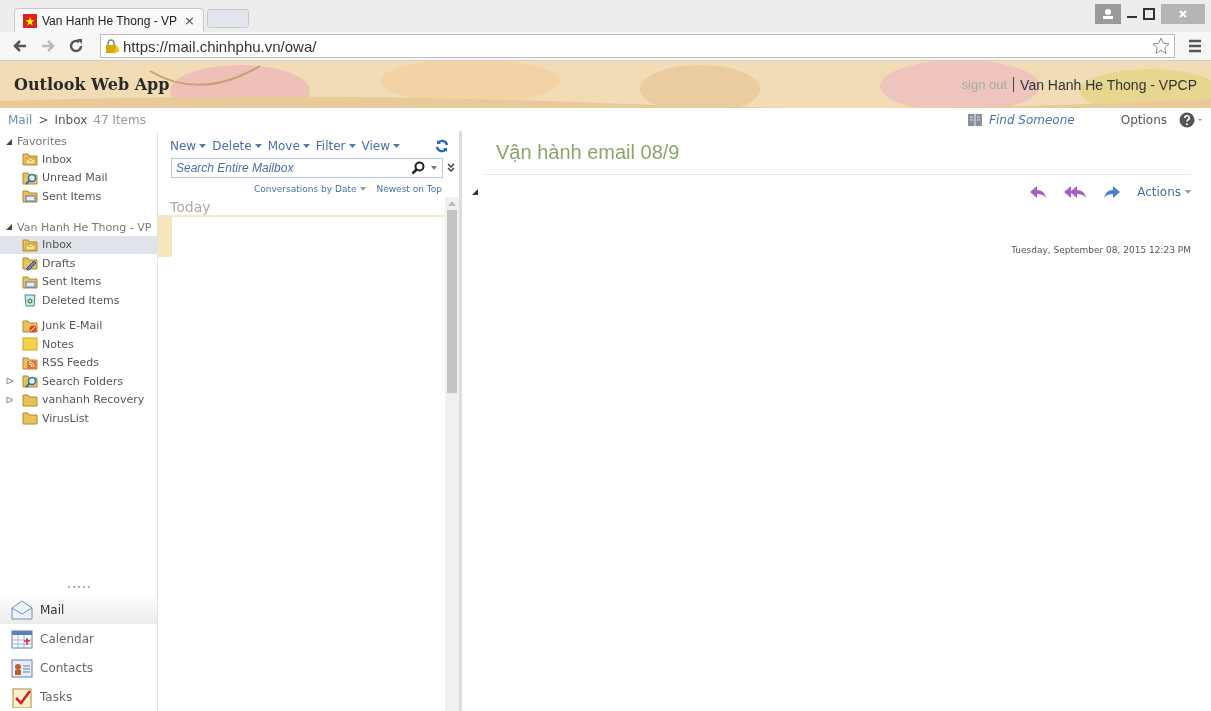  Describe the element at coordinates (188, 146) in the screenshot. I see `toolbar-menu-button: New` at that location.